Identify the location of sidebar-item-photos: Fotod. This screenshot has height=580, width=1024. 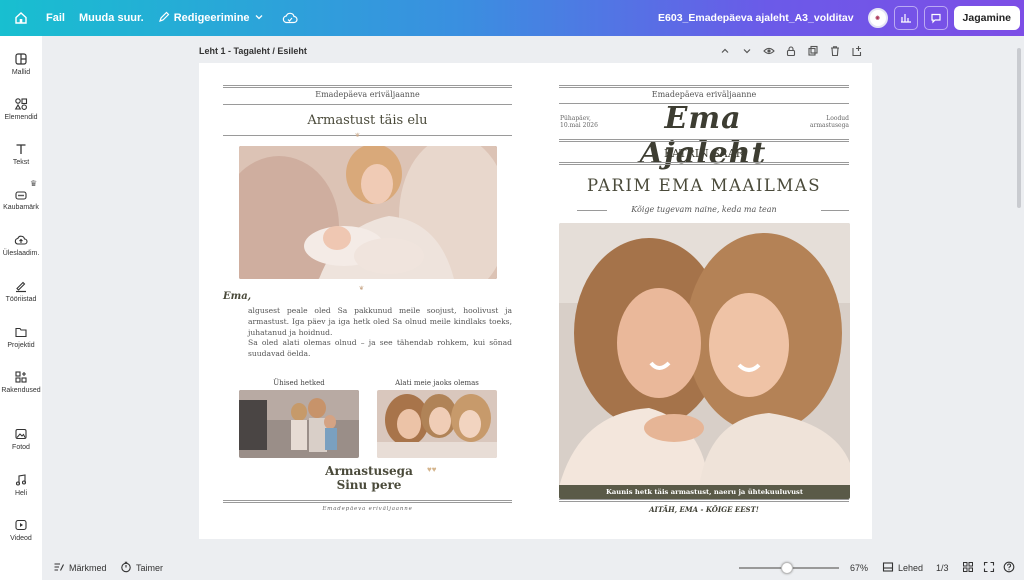
(21, 439).